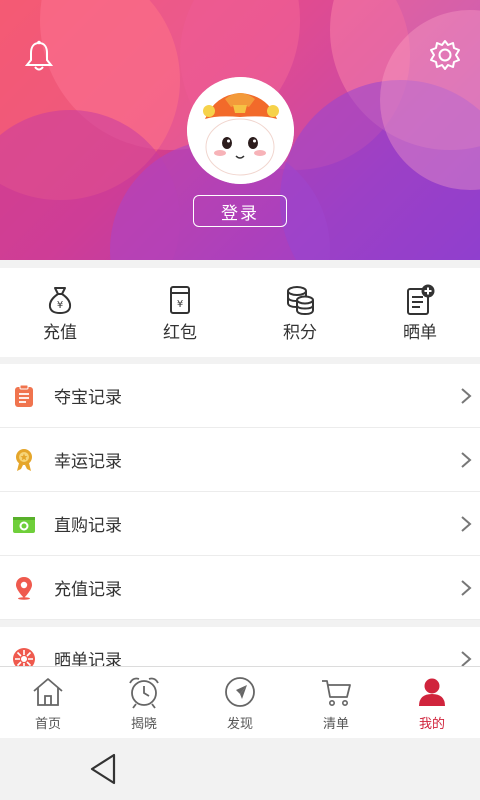 This screenshot has height=800, width=480. What do you see at coordinates (24, 588) in the screenshot?
I see `location-pin-icon` at bounding box center [24, 588].